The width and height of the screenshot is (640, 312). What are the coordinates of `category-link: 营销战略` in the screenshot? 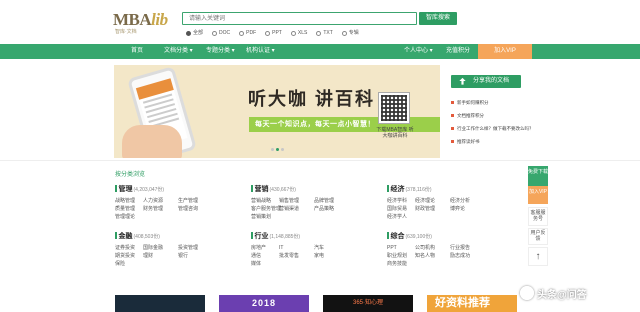 It's located at (262, 201).